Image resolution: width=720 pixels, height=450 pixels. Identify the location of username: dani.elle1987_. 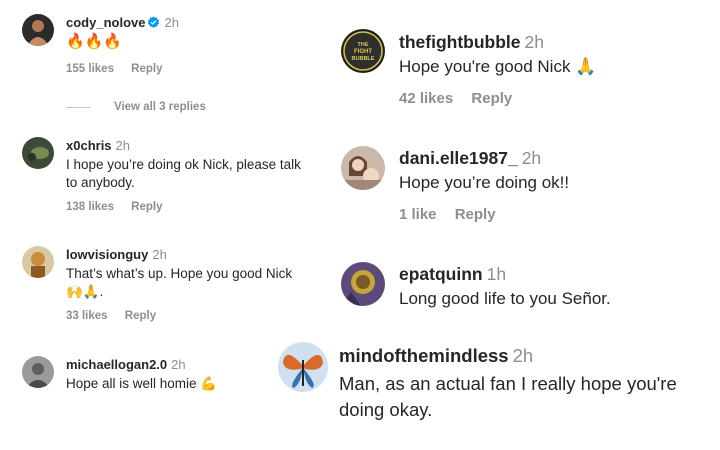
(458, 158).